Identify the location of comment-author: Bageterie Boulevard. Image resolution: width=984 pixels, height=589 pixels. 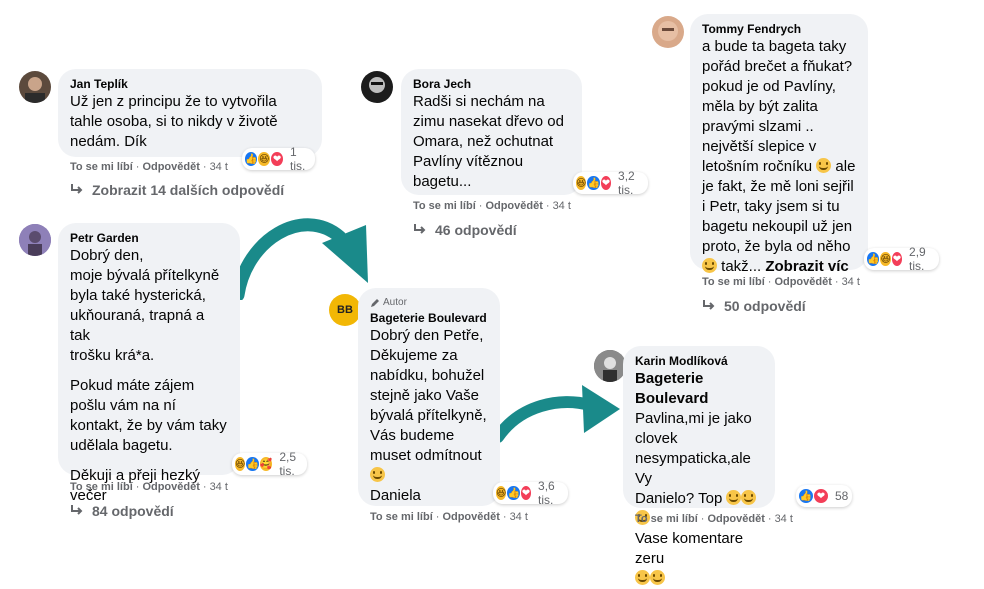
(429, 318).